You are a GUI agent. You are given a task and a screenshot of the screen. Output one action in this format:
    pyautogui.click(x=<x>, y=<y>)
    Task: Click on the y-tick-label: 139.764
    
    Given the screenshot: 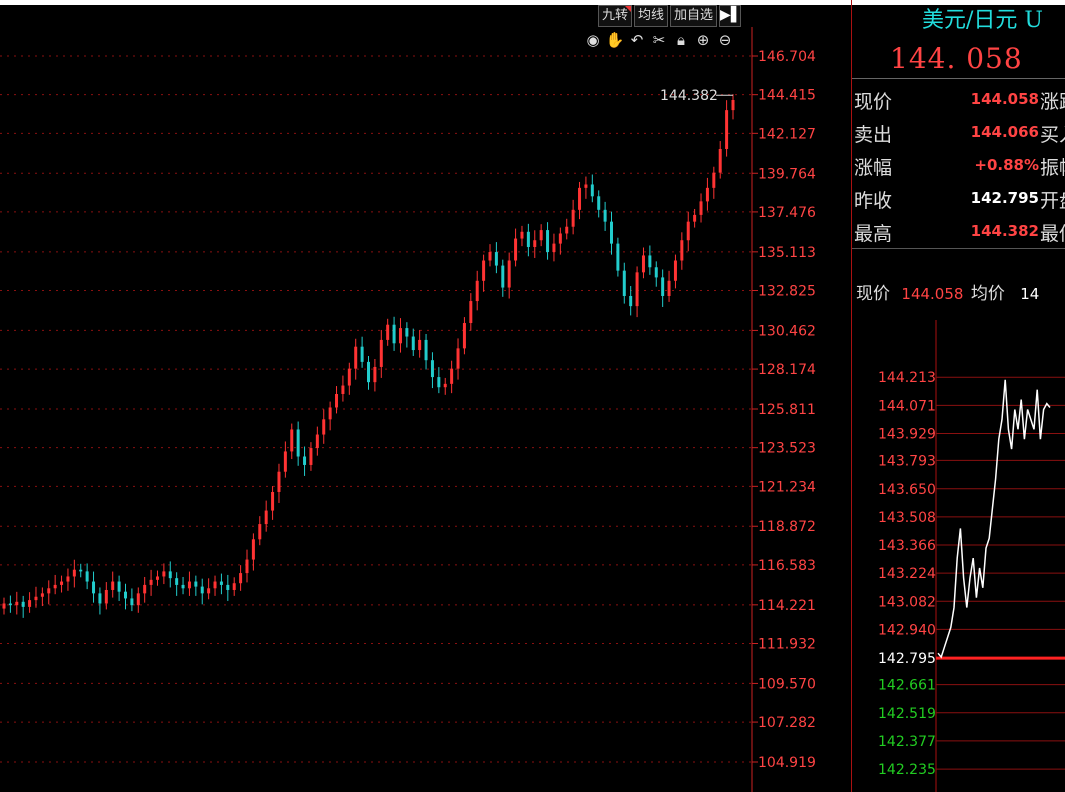 What is the action you would take?
    pyautogui.click(x=787, y=174)
    